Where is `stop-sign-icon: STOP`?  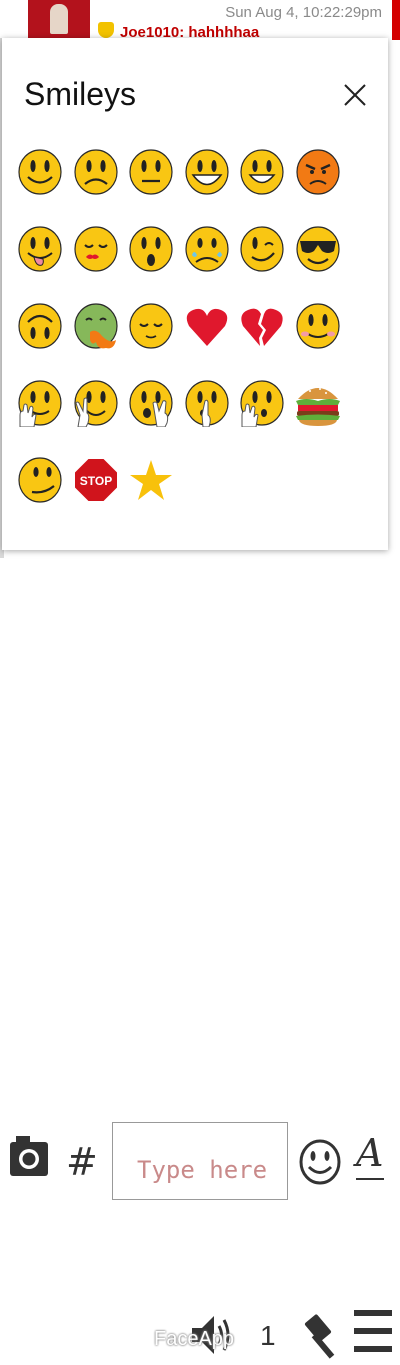
stop-sign-icon: STOP is located at coordinates (96, 480).